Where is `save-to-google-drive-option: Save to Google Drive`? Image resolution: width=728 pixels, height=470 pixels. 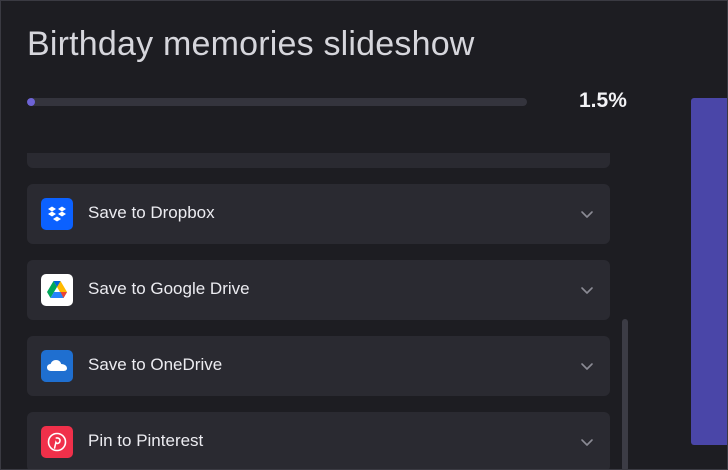 save-to-google-drive-option: Save to Google Drive is located at coordinates (318, 290).